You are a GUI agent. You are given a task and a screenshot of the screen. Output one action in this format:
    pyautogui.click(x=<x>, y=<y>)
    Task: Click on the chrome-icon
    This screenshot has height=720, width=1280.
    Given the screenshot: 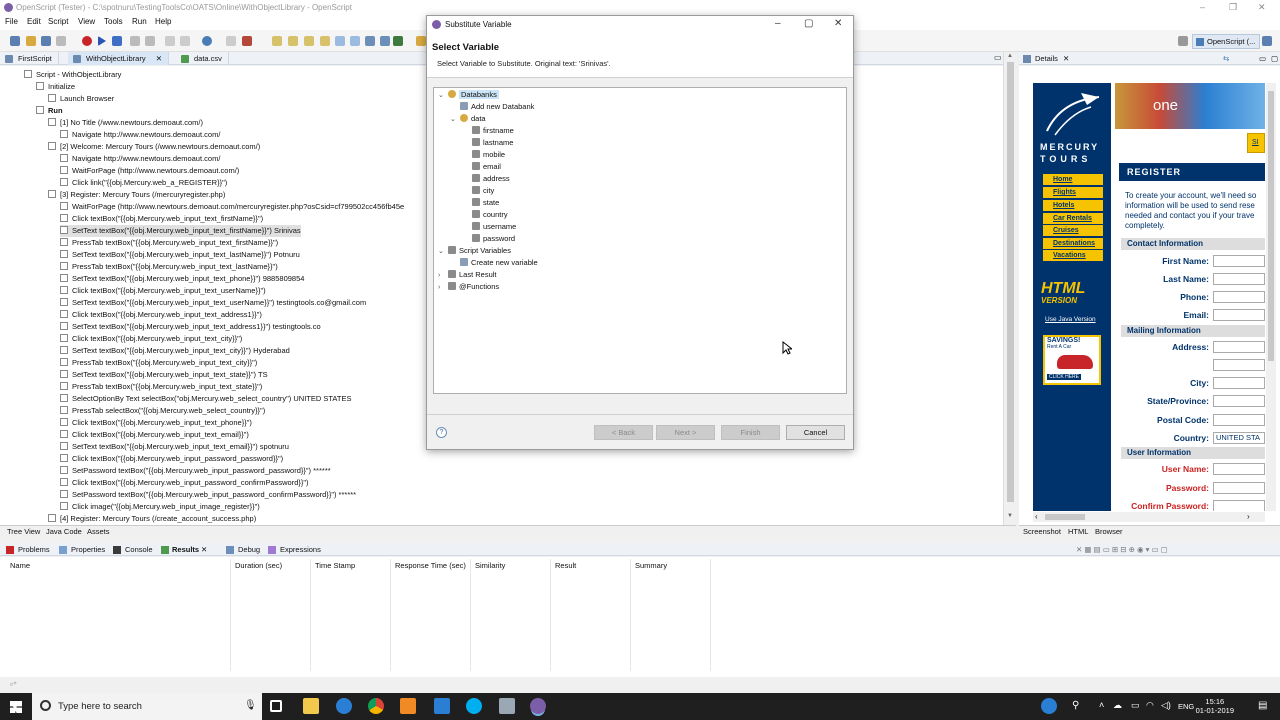 What is the action you would take?
    pyautogui.click(x=376, y=706)
    